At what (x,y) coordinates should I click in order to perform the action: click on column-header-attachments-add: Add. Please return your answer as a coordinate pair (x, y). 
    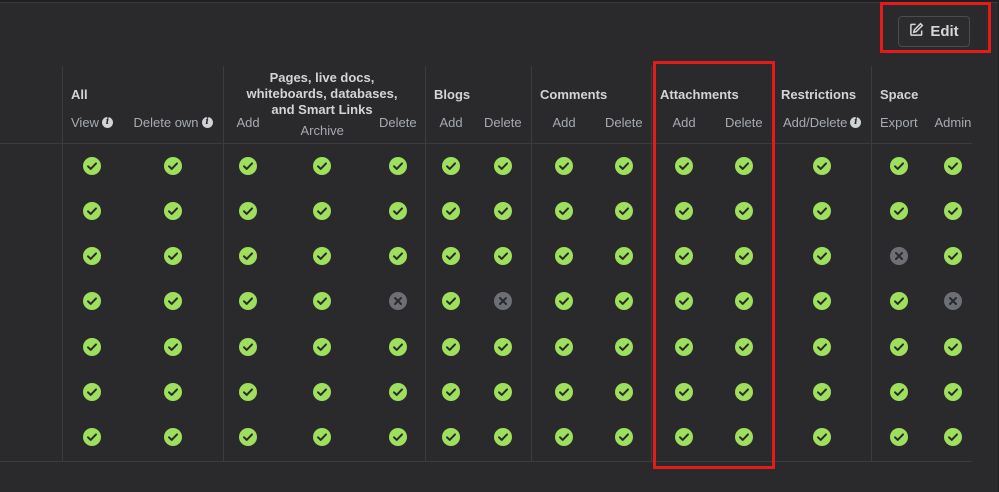
    Looking at the image, I should click on (684, 122).